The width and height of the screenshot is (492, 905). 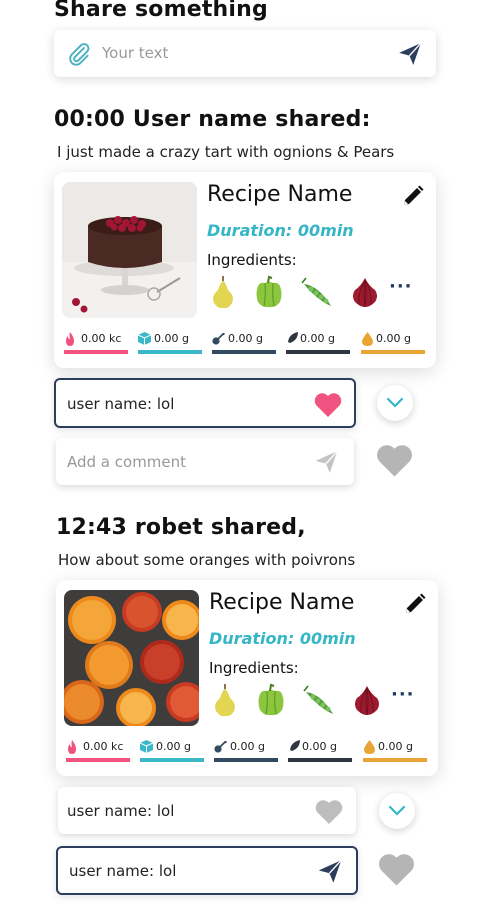 What do you see at coordinates (123, 871) in the screenshot?
I see `reply-text: user name: lol` at bounding box center [123, 871].